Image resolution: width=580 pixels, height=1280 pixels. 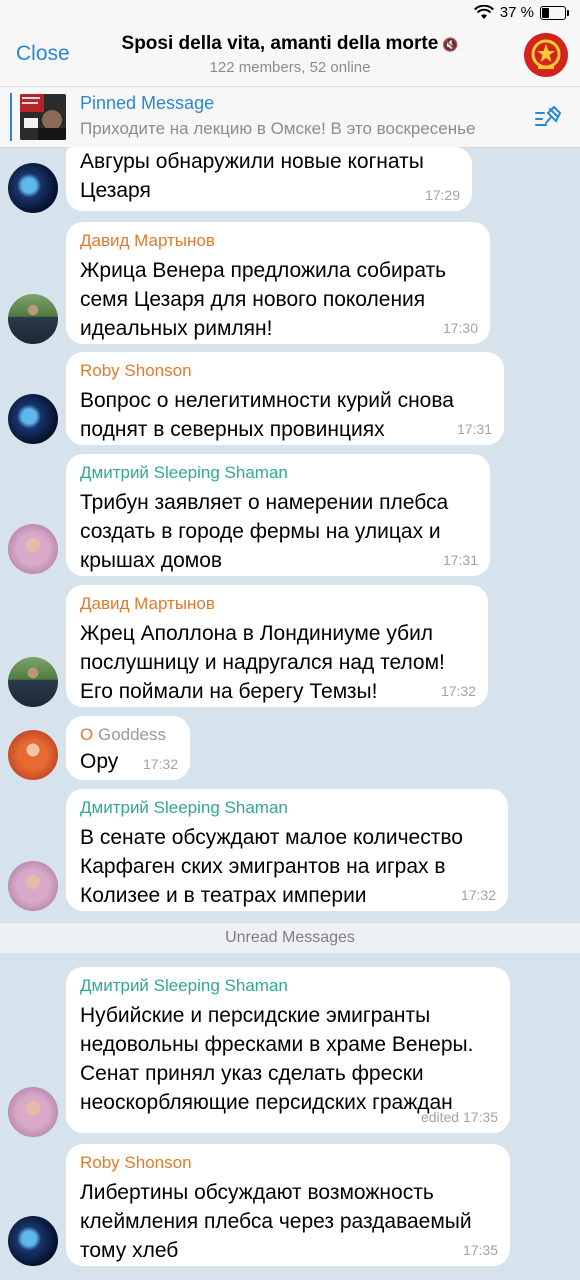 What do you see at coordinates (252, 176) in the screenshot?
I see `message-text: Авгуры обнаружили новые когнаты Цезаря` at bounding box center [252, 176].